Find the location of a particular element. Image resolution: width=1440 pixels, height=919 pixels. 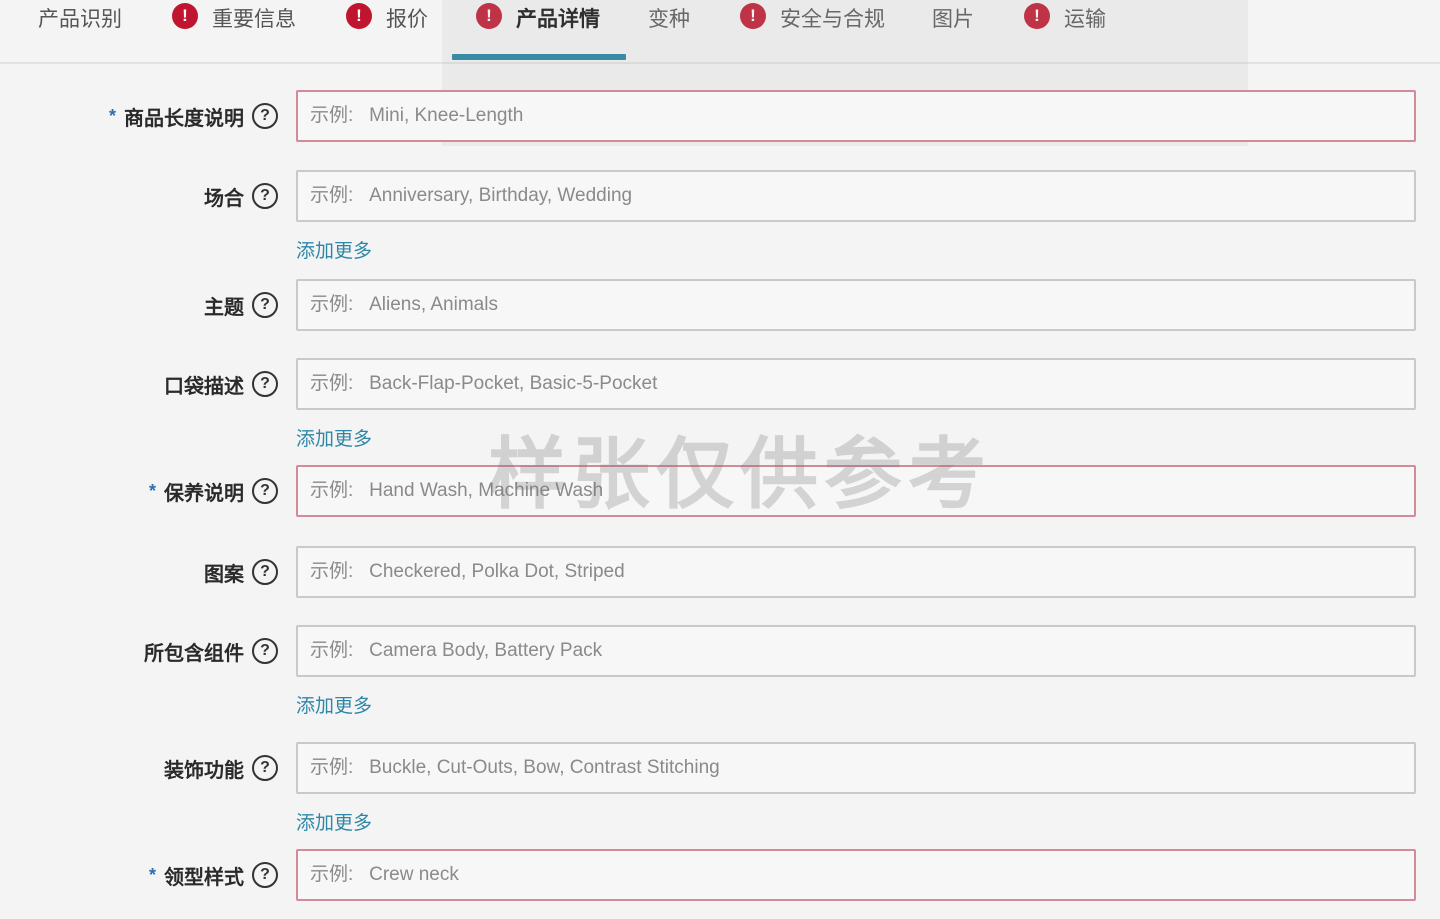

included-components-input is located at coordinates (856, 651).